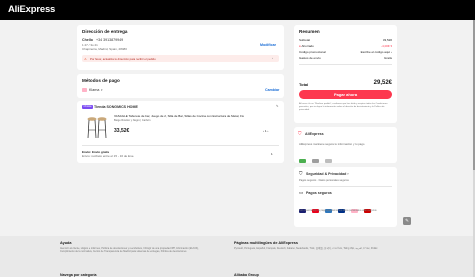  Describe the element at coordinates (237, 10) in the screenshot. I see `top-bar: AliExpress` at that location.